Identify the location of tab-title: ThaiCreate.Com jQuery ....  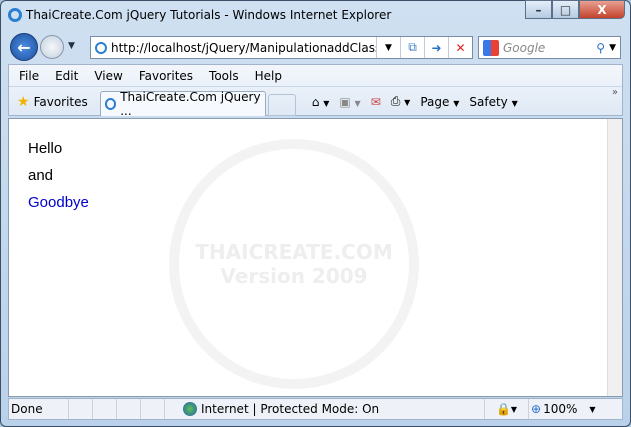
(190, 103).